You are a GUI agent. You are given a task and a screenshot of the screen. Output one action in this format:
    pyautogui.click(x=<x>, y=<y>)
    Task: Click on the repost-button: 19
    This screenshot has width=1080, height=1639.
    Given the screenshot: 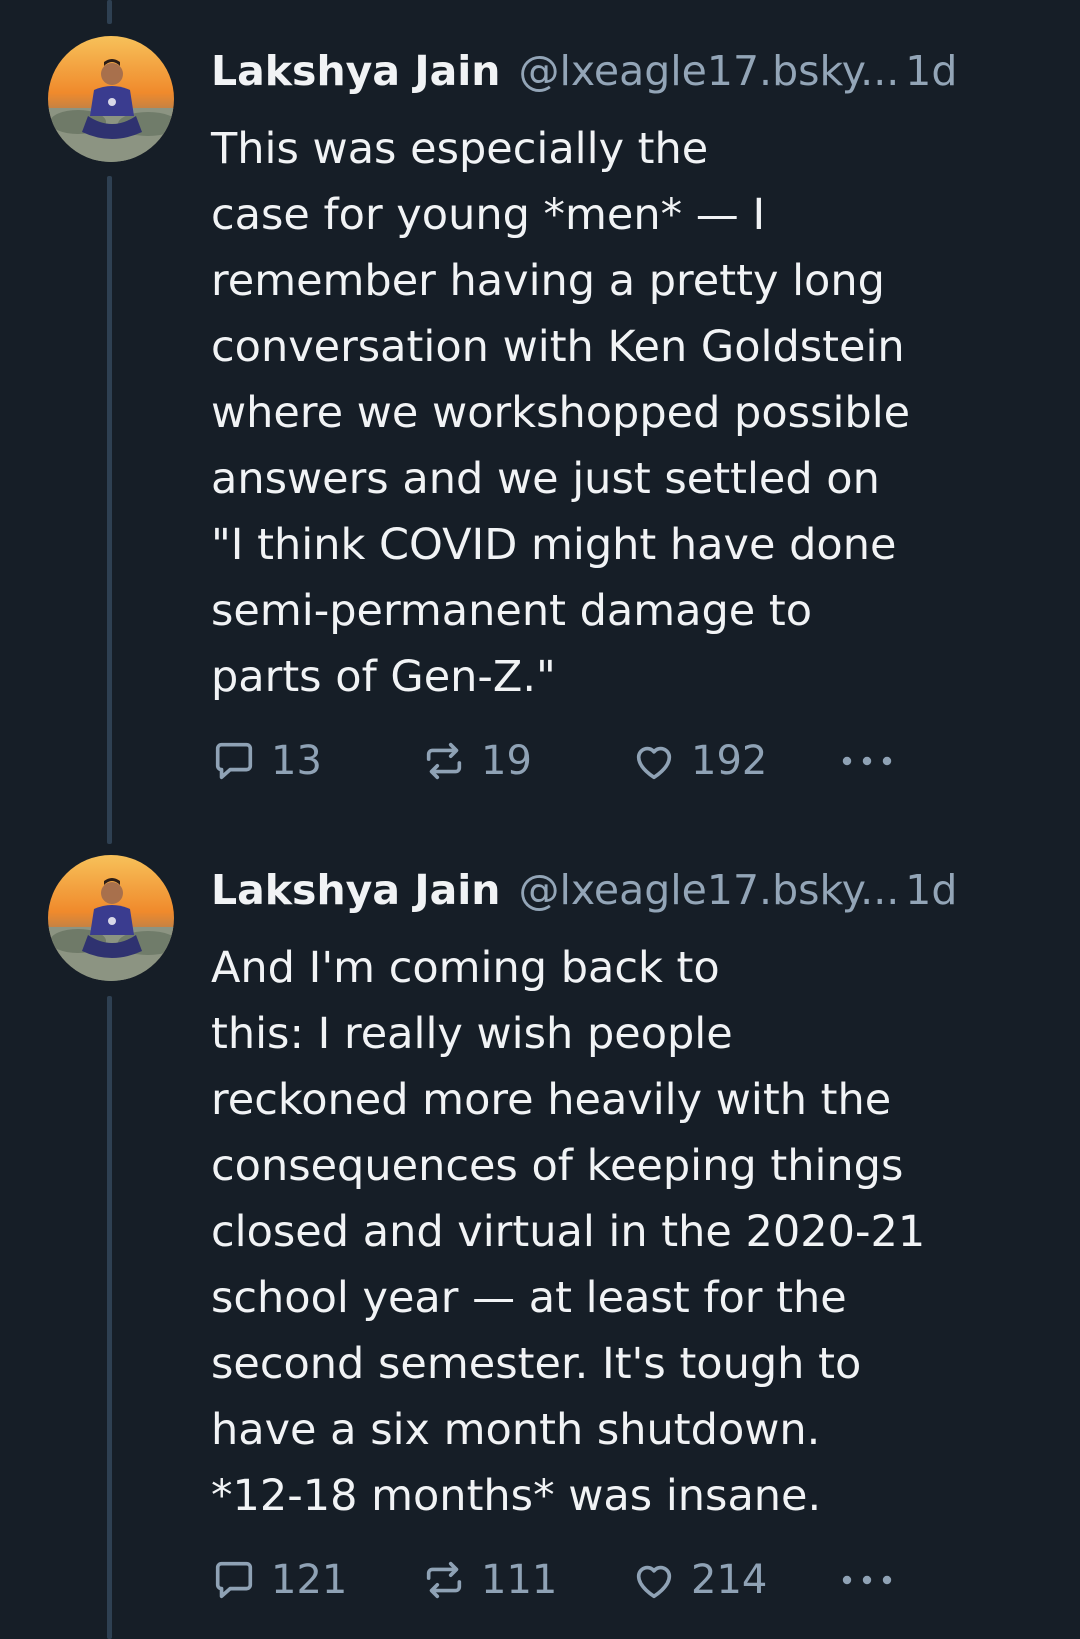 What is the action you would take?
    pyautogui.click(x=476, y=761)
    